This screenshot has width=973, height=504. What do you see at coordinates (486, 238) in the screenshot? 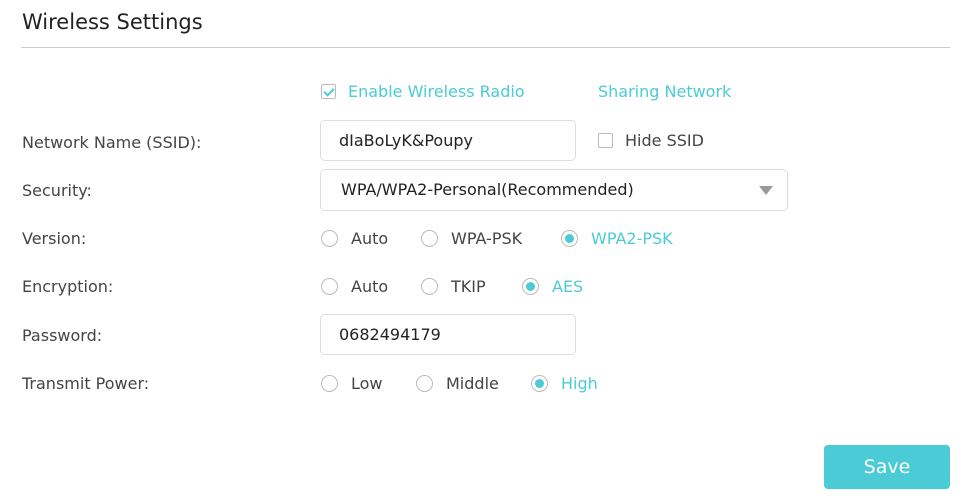
I see `version-wpa-psk-label: WPA-PSK` at bounding box center [486, 238].